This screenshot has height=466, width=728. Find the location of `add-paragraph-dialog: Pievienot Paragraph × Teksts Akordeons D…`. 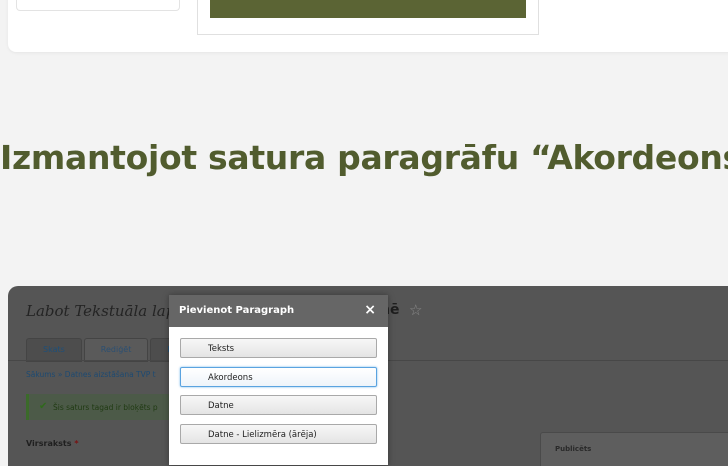

add-paragraph-dialog: Pievienot Paragraph × Teksts Akordeons D… is located at coordinates (278, 380).